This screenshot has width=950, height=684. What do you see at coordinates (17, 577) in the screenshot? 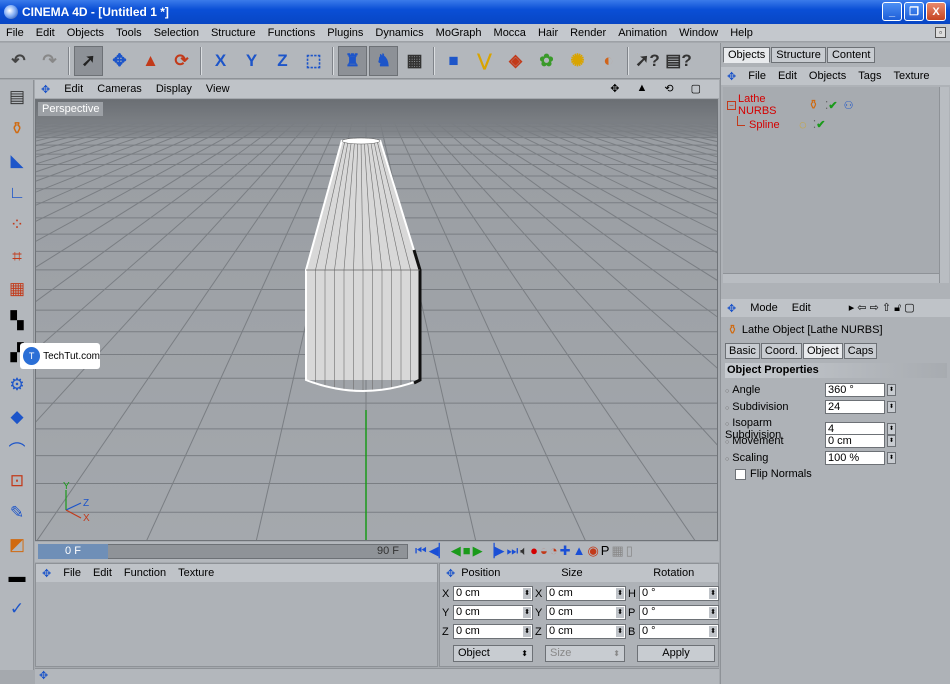
I see `brush-icon: ▬` at bounding box center [17, 577].